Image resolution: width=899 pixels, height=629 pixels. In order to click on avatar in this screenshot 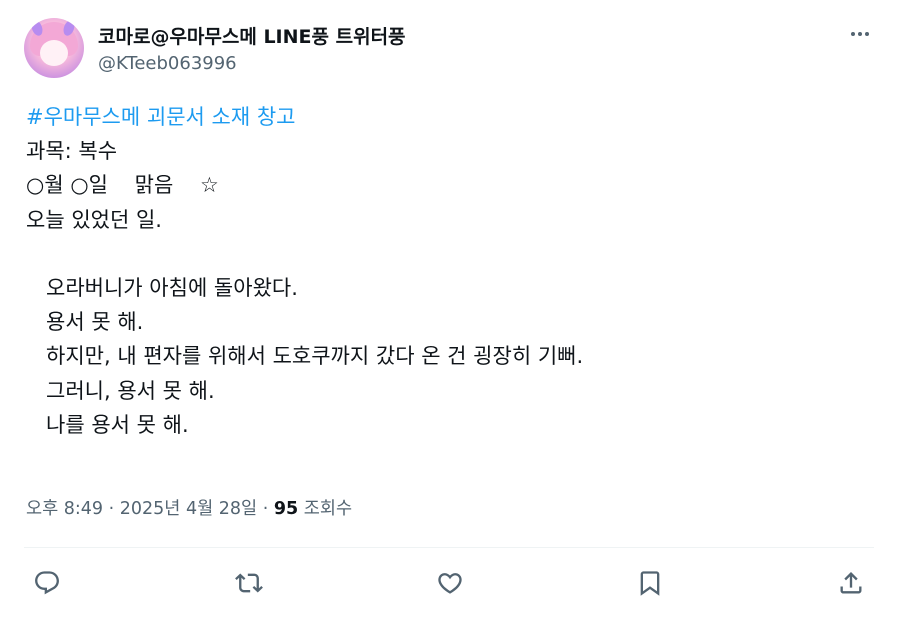, I will do `click(54, 48)`.